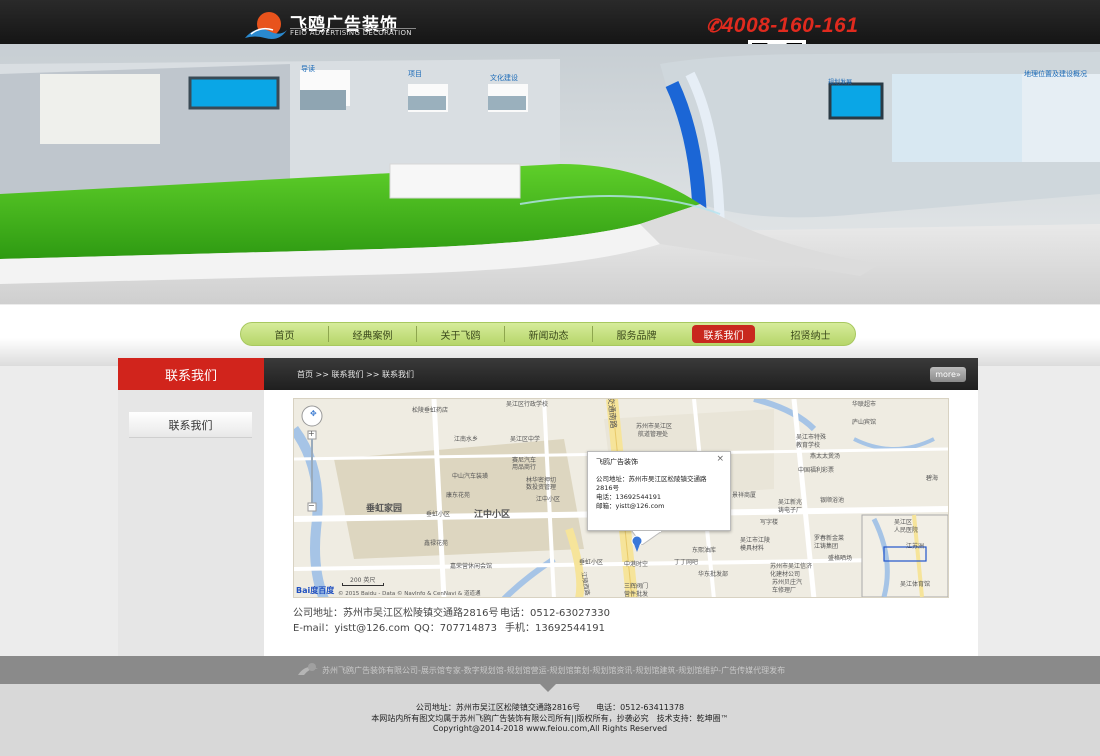 Image resolution: width=1100 pixels, height=756 pixels. I want to click on nav-home: 首页, so click(284, 334).